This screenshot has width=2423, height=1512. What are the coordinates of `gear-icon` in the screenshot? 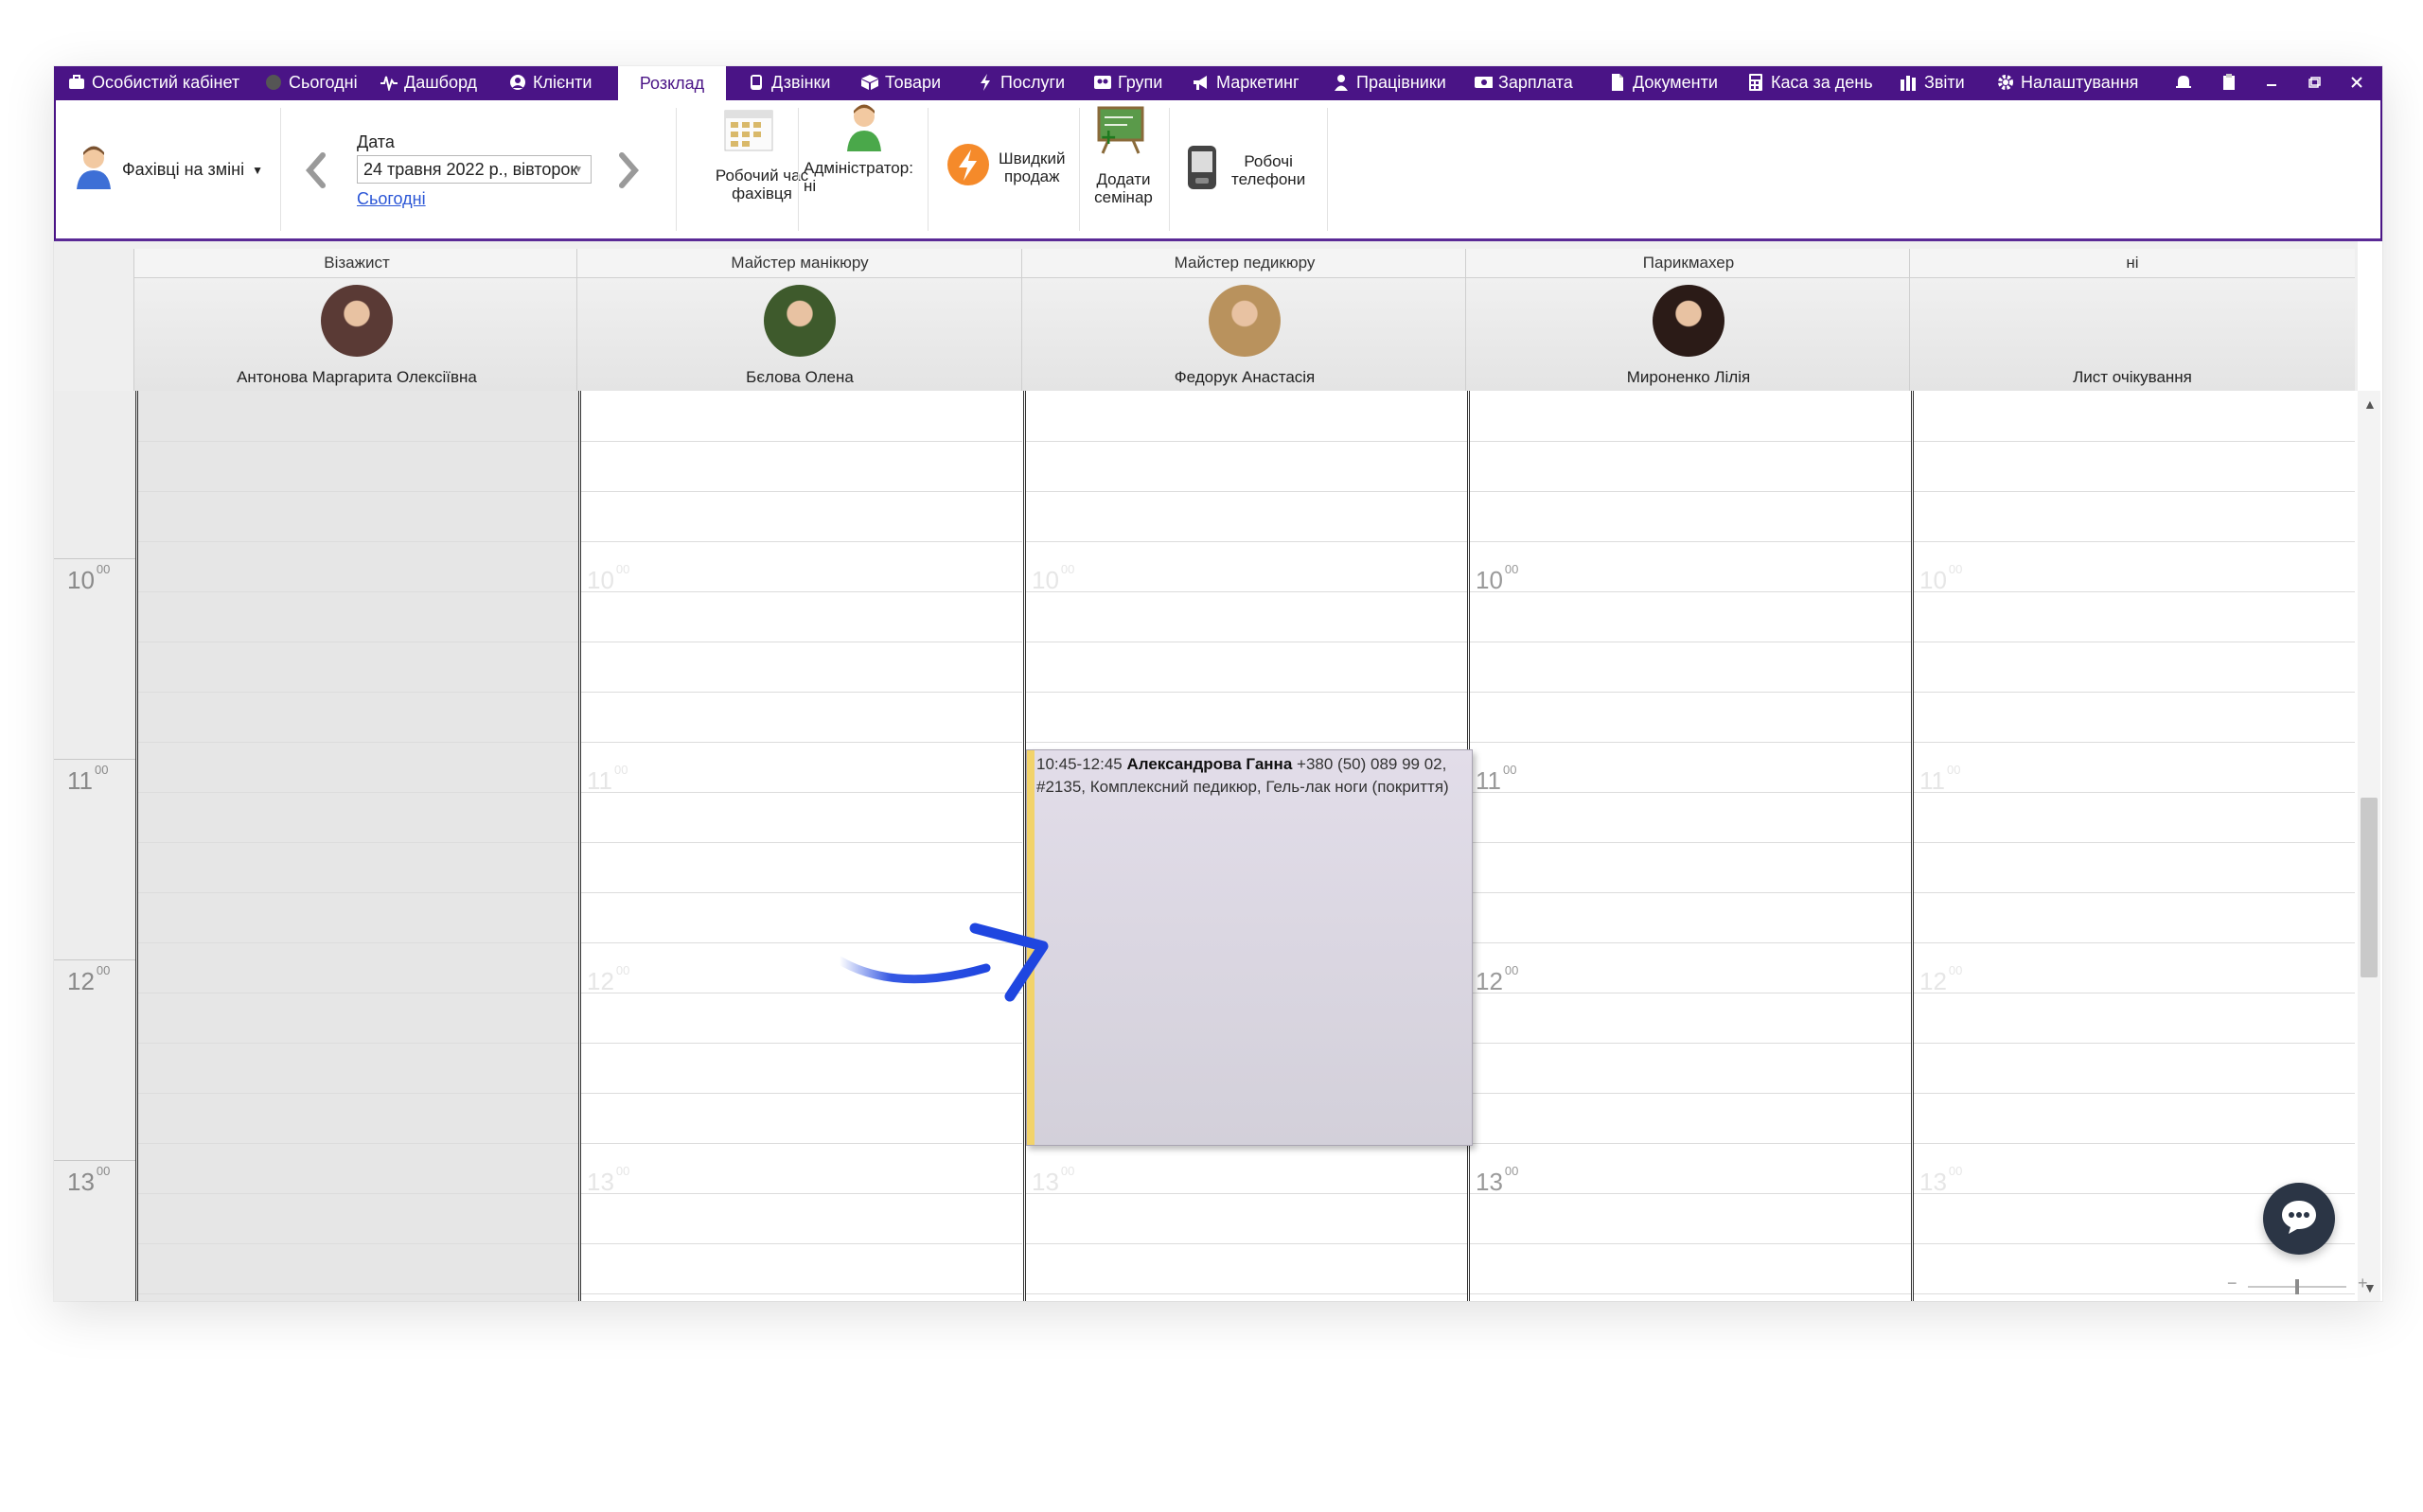 It's located at (2005, 83).